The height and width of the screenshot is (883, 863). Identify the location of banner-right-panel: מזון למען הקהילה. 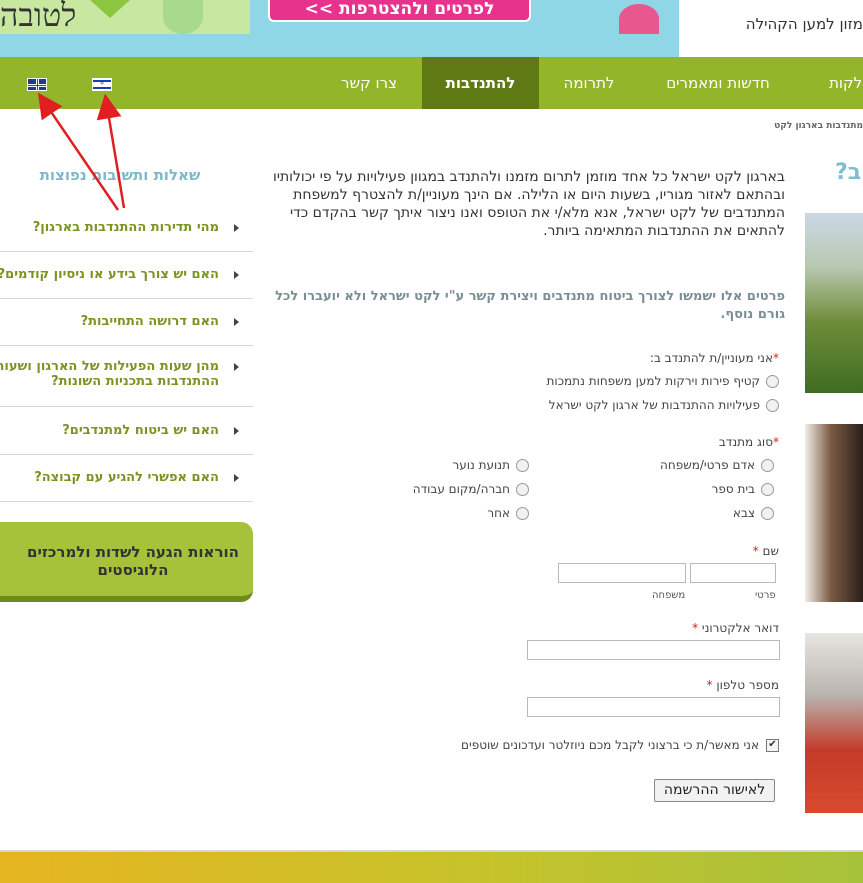
(771, 28).